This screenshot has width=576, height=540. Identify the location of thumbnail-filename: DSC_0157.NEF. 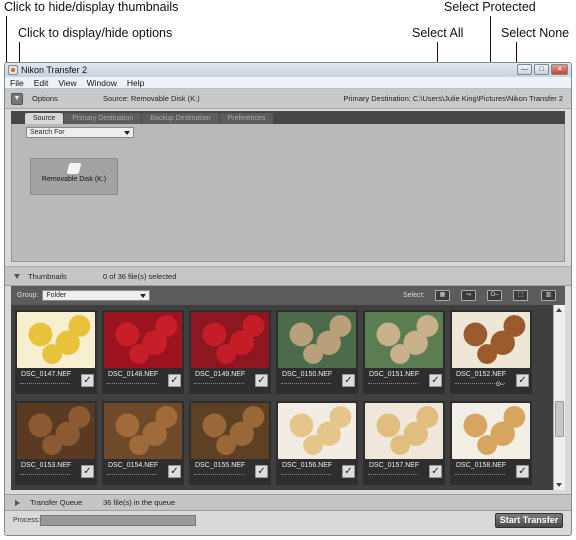
(394, 465).